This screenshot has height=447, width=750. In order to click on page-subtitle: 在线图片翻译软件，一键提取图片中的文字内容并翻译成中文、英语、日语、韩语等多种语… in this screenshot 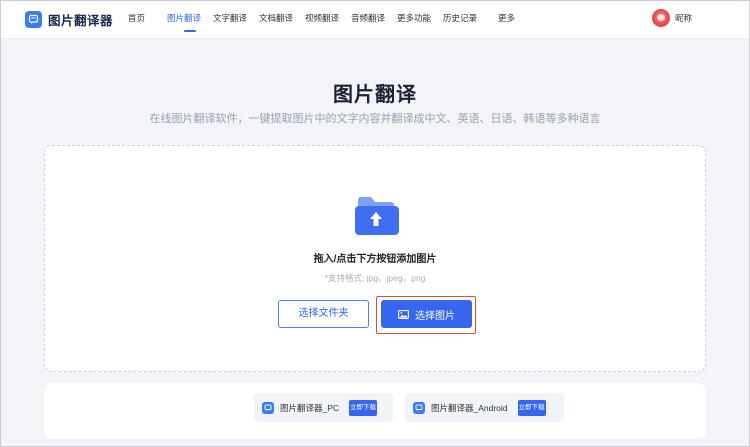, I will do `click(375, 119)`.